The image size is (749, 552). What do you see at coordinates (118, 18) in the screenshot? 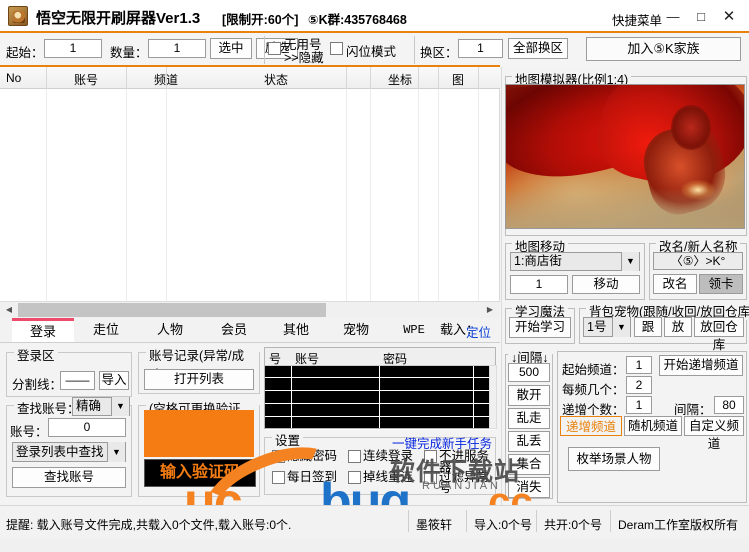
I see `app-title: 悟空无限开刷屏器Ver1.3` at bounding box center [118, 18].